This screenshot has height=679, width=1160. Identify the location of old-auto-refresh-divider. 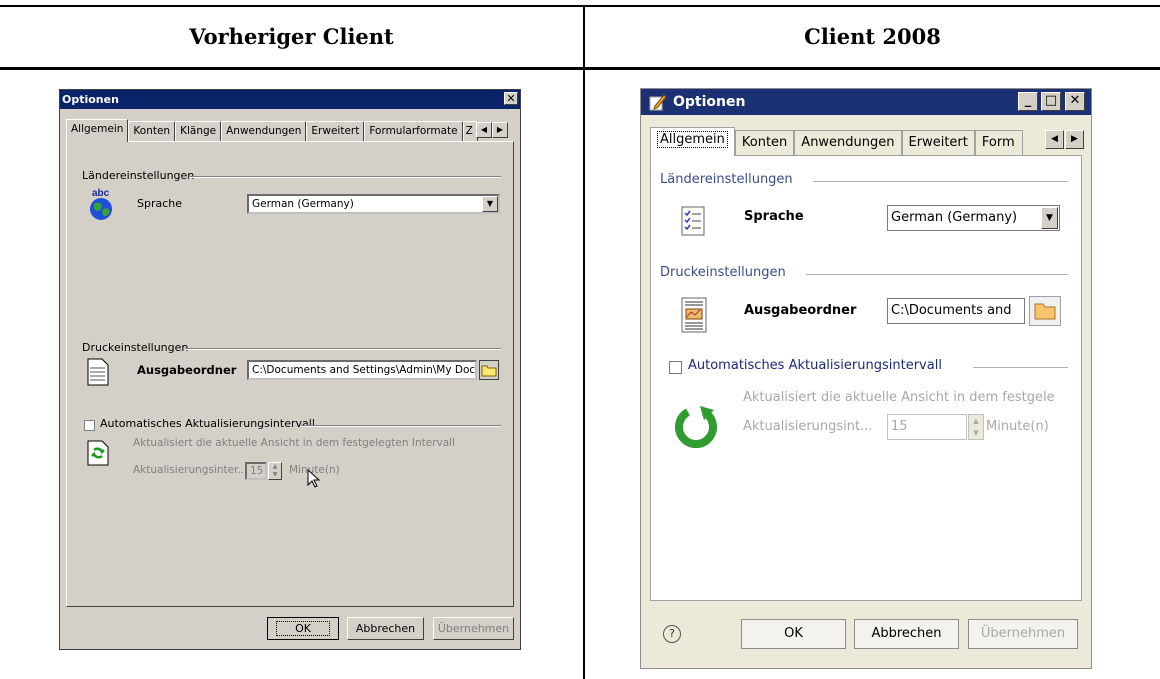
(401, 426).